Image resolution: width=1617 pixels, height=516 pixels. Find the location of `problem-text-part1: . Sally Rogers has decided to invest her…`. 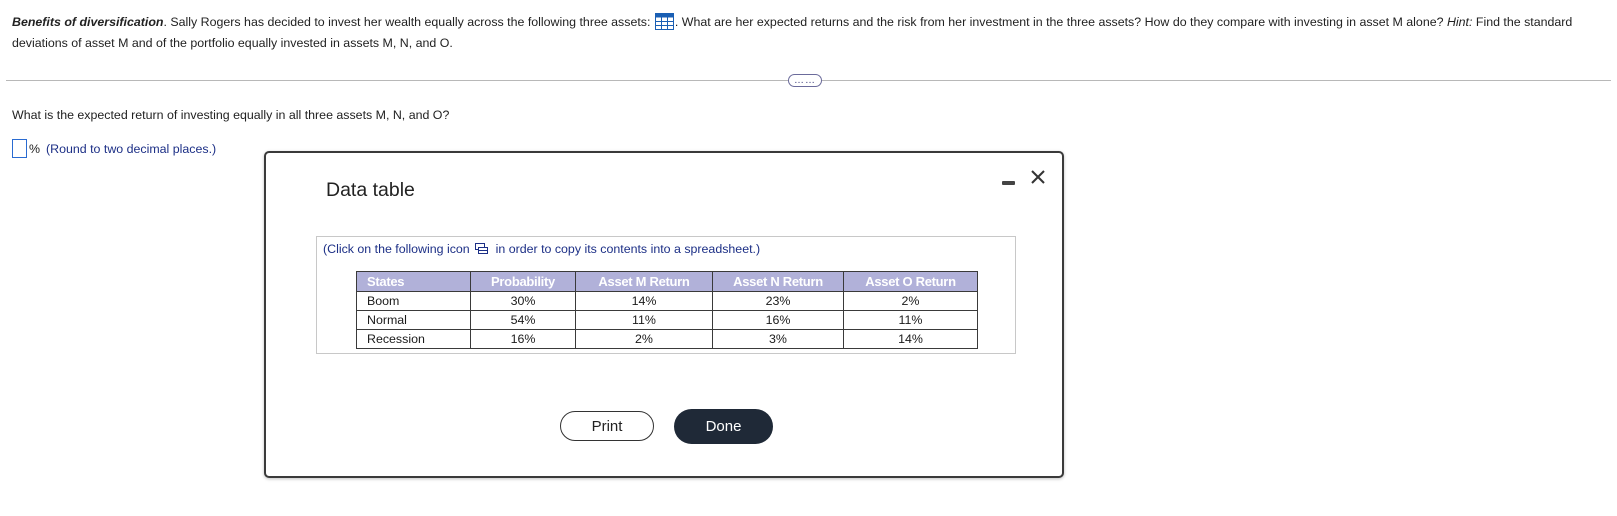

problem-text-part1: . Sally Rogers has decided to invest her… is located at coordinates (407, 22).